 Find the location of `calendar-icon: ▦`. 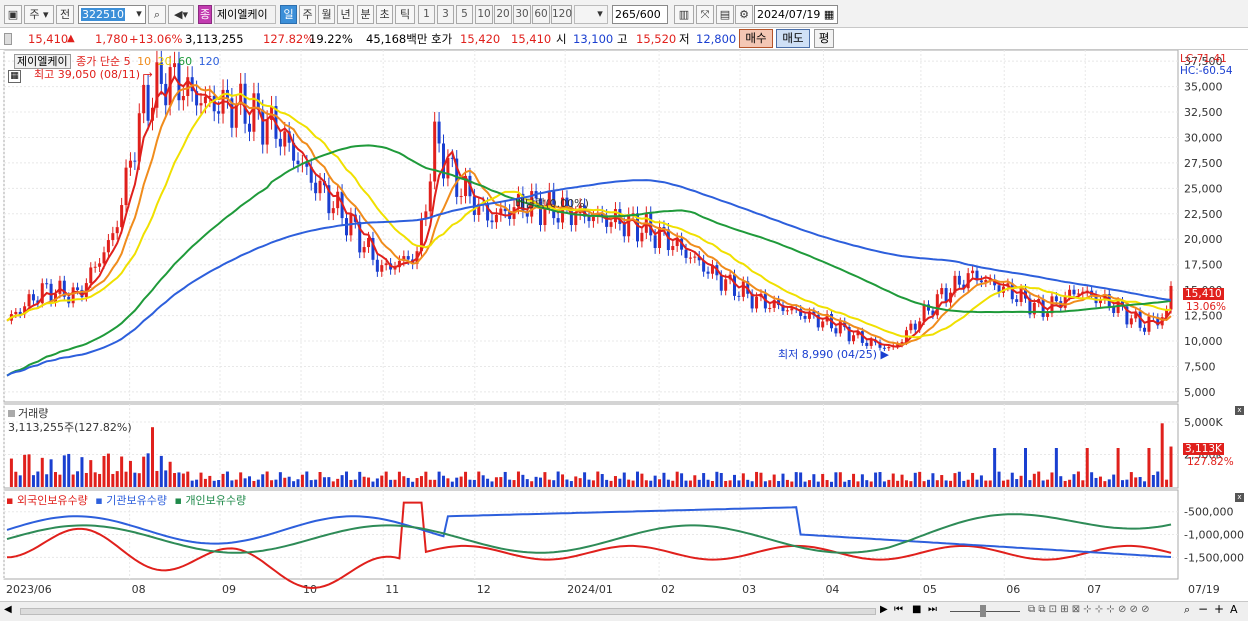

calendar-icon: ▦ is located at coordinates (829, 14).